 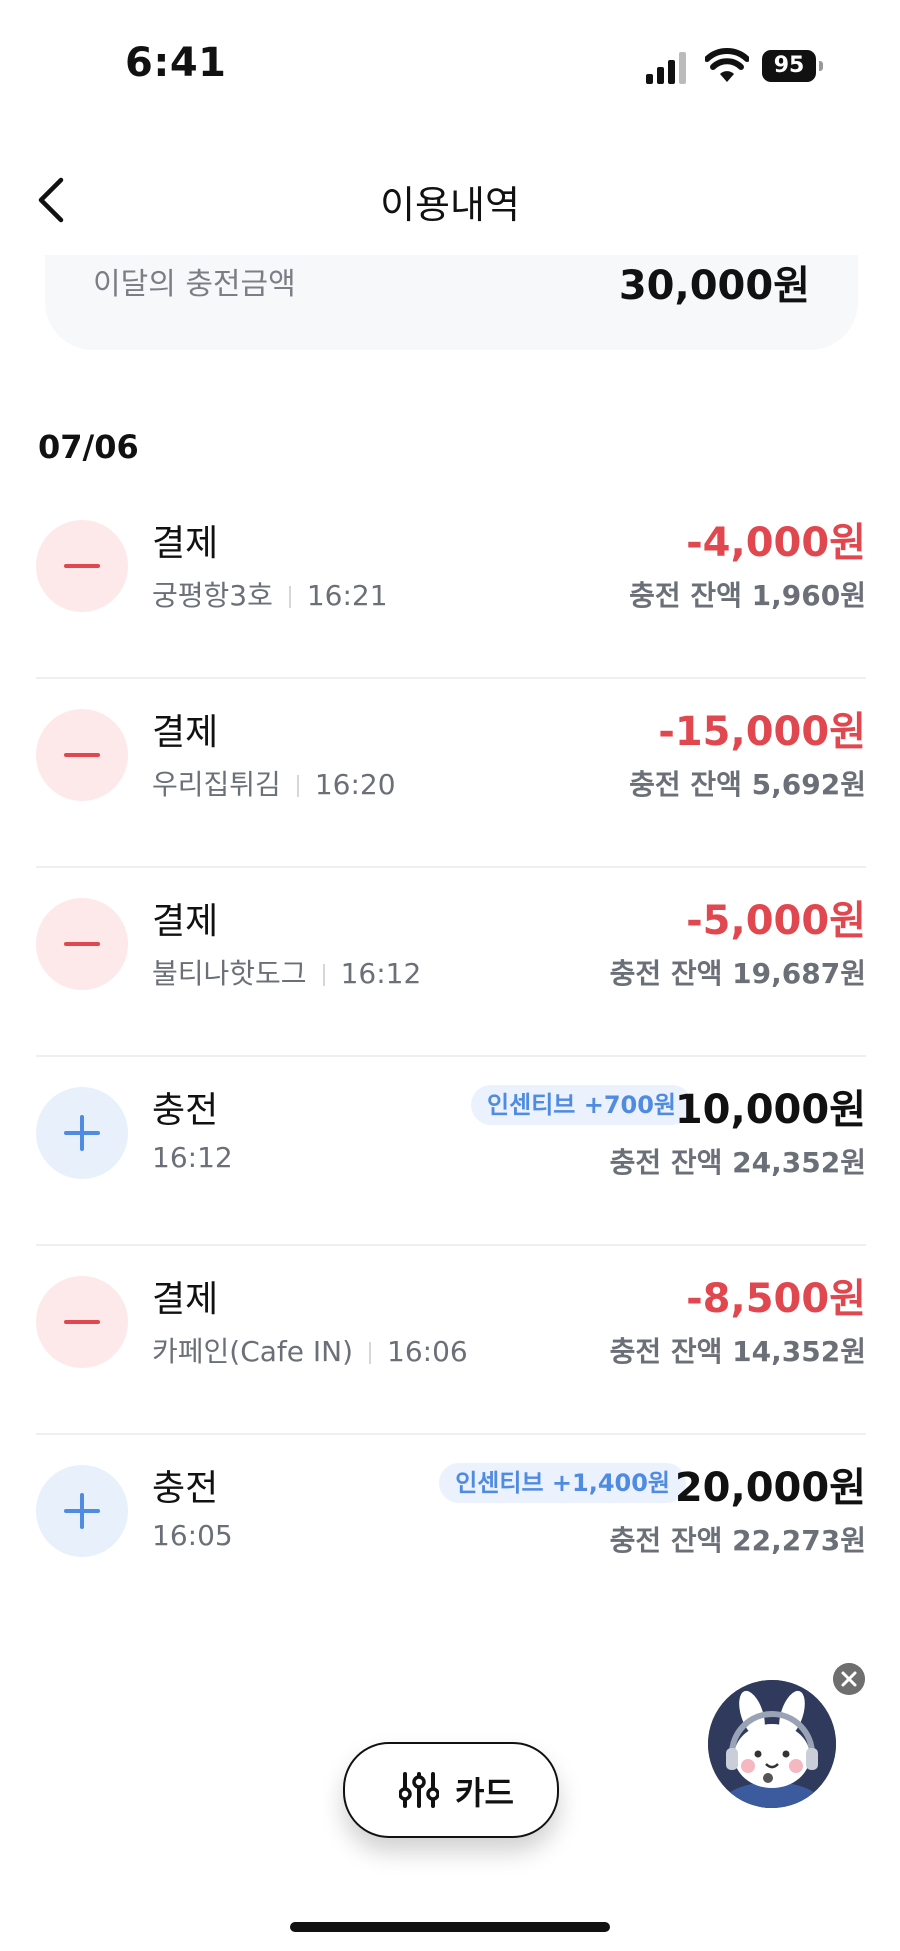 I want to click on transaction-amount: 10,000원, so click(x=770, y=1110).